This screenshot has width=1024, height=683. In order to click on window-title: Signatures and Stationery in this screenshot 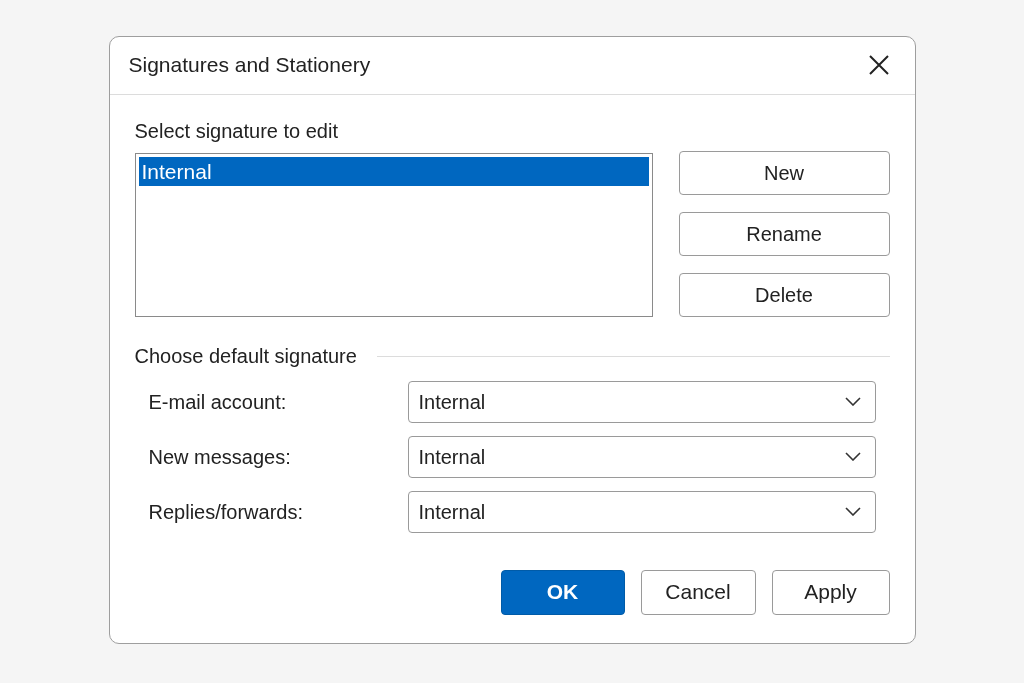, I will do `click(249, 65)`.